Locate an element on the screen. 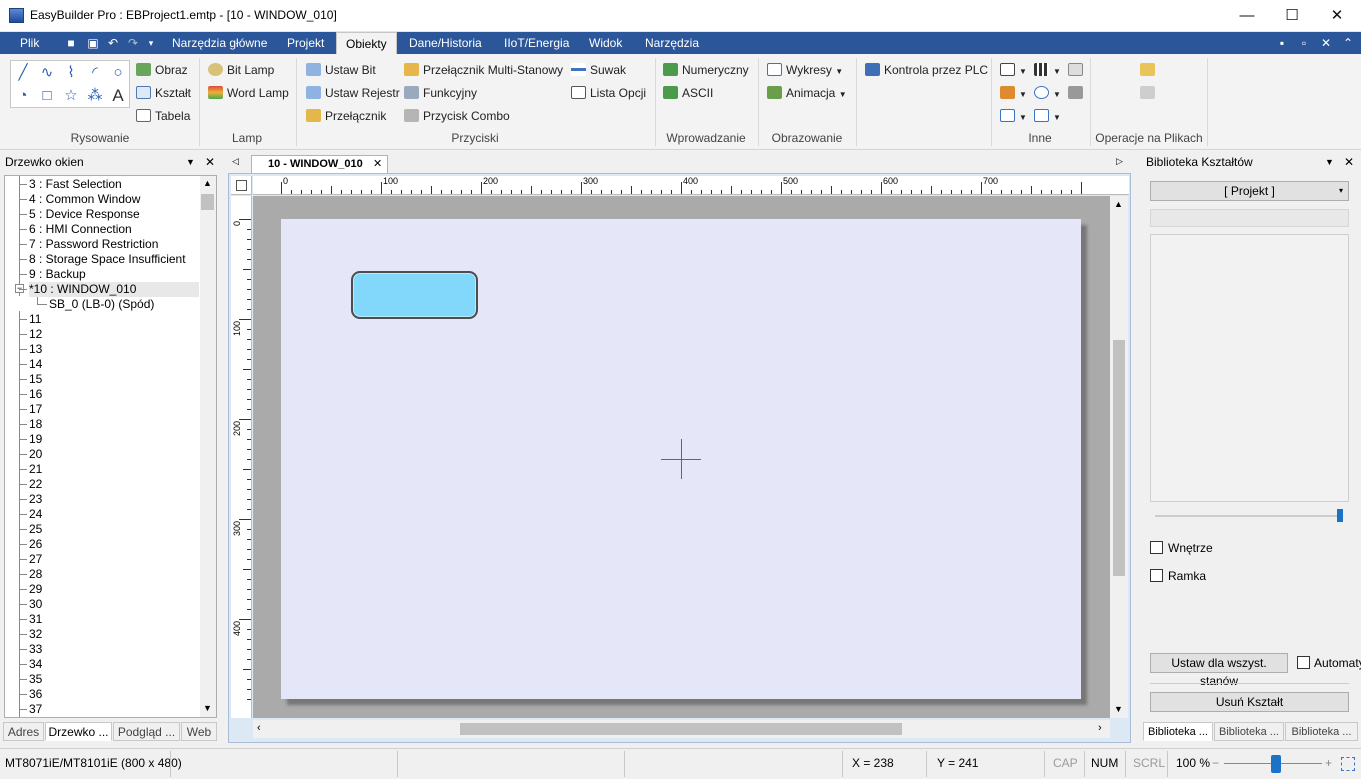 Image resolution: width=1361 pixels, height=779 pixels. file-transfer-button is located at coordinates (1149, 93).